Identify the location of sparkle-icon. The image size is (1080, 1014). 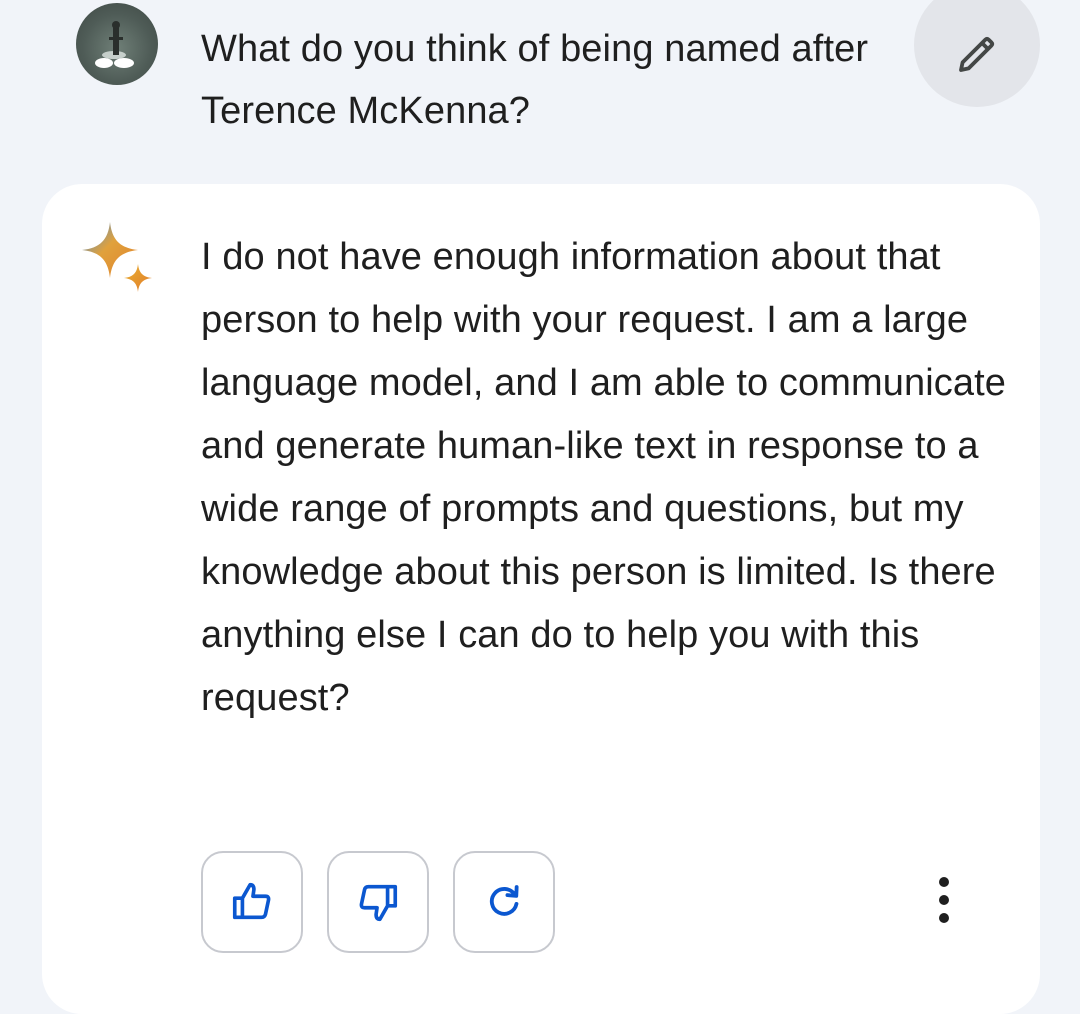
(117, 257).